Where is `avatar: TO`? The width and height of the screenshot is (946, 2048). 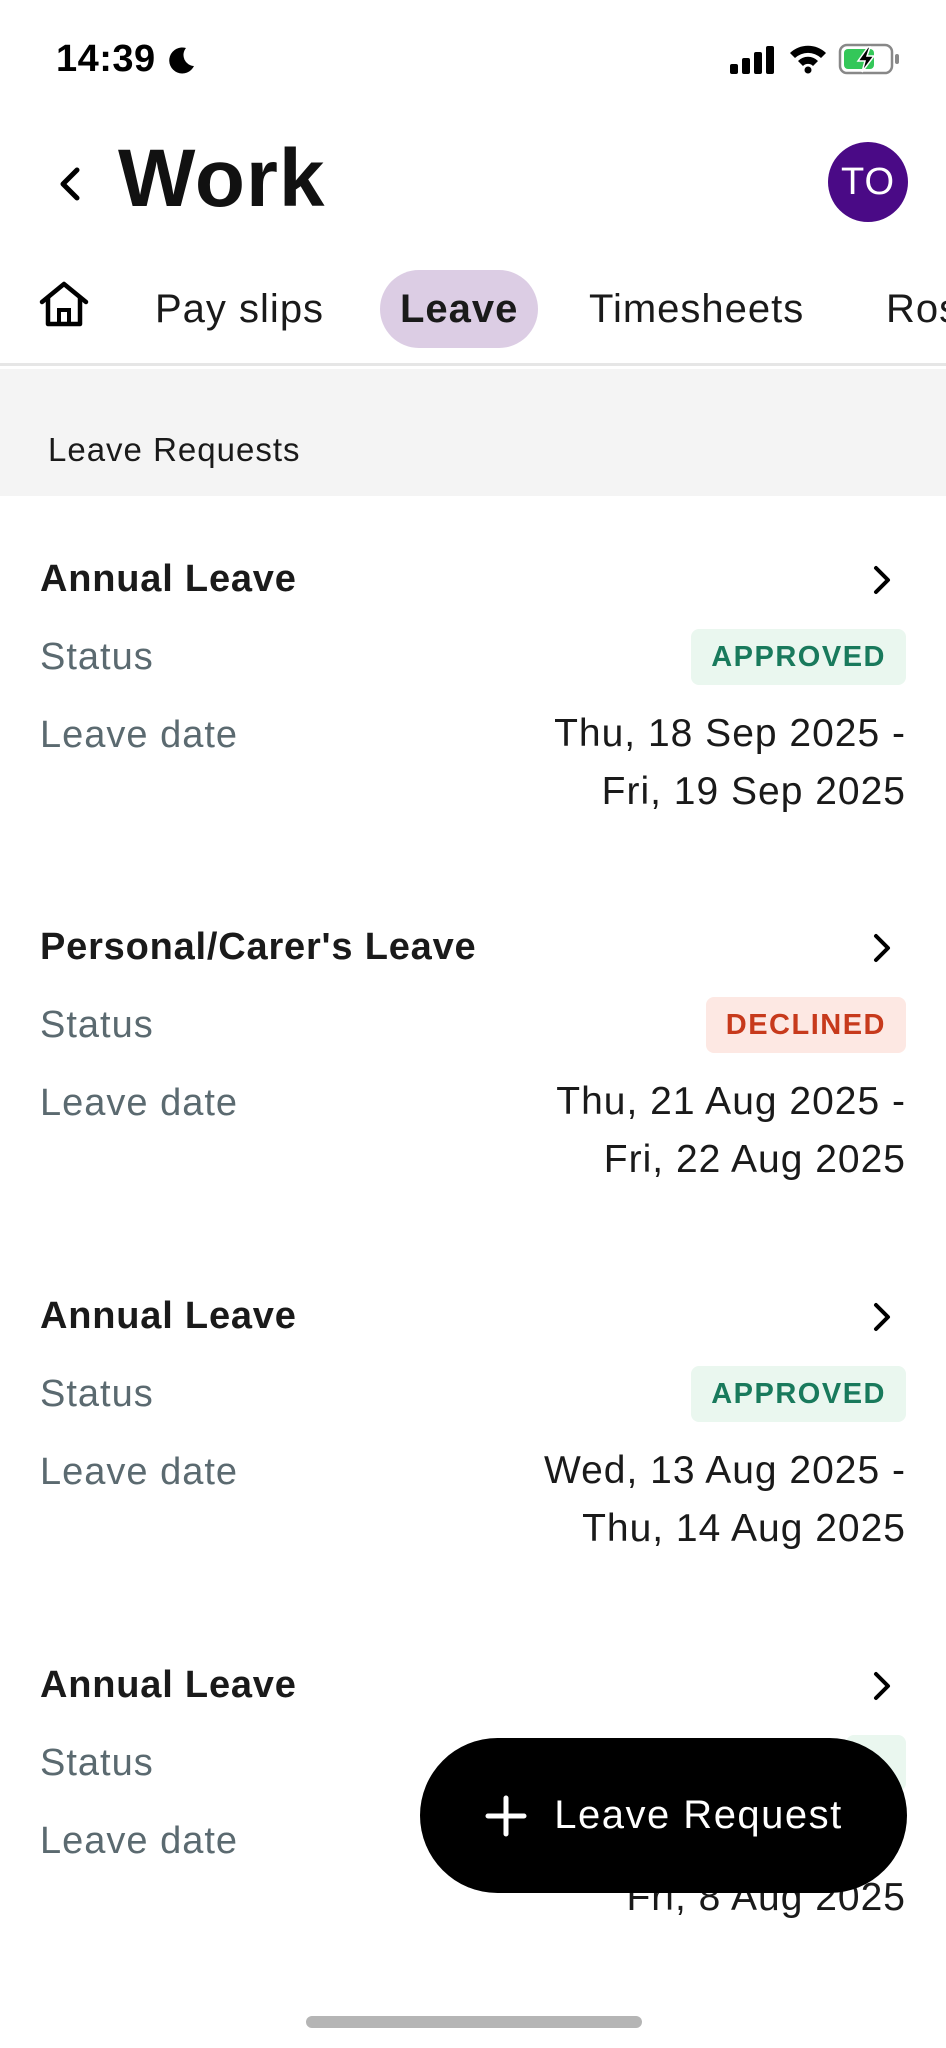 avatar: TO is located at coordinates (868, 182).